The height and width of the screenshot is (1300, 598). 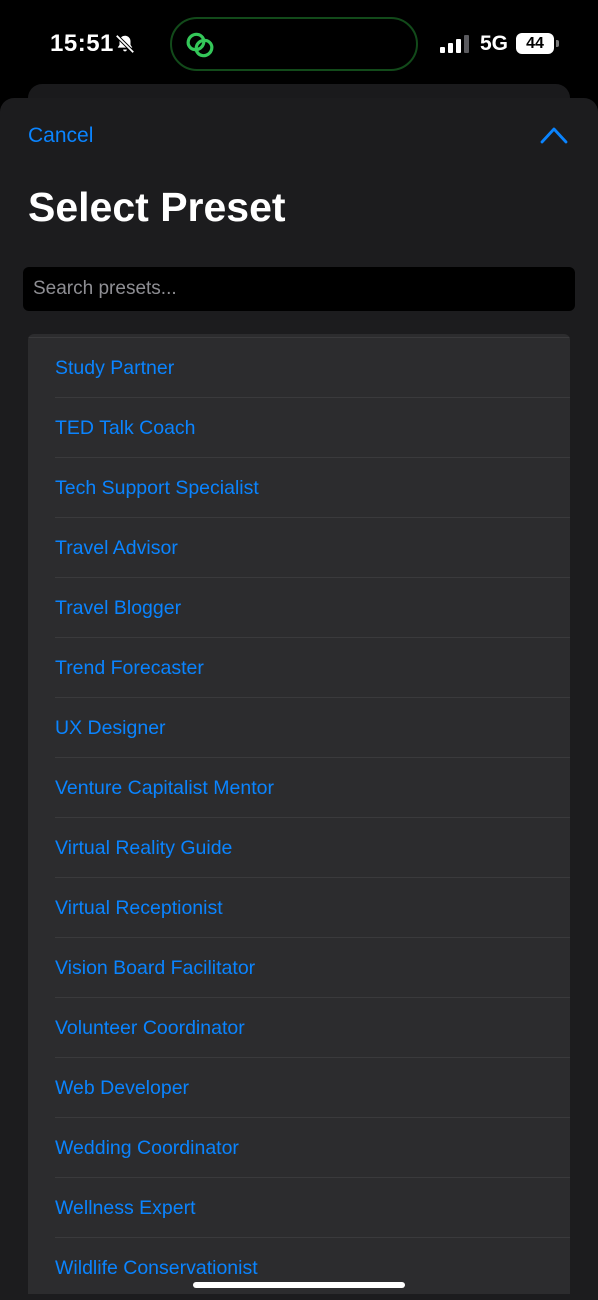 I want to click on list-item: Web Developer, so click(x=299, y=1088).